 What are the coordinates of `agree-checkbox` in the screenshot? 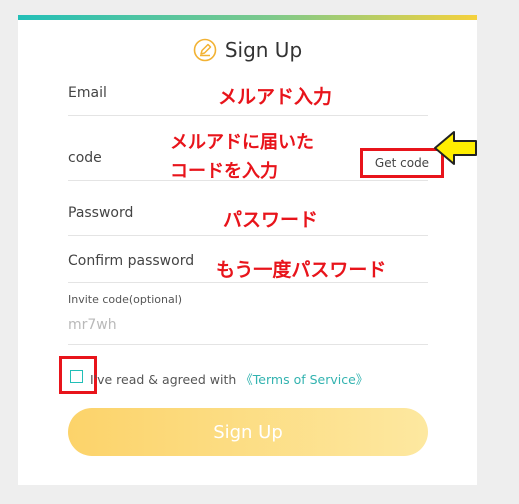 It's located at (76, 376).